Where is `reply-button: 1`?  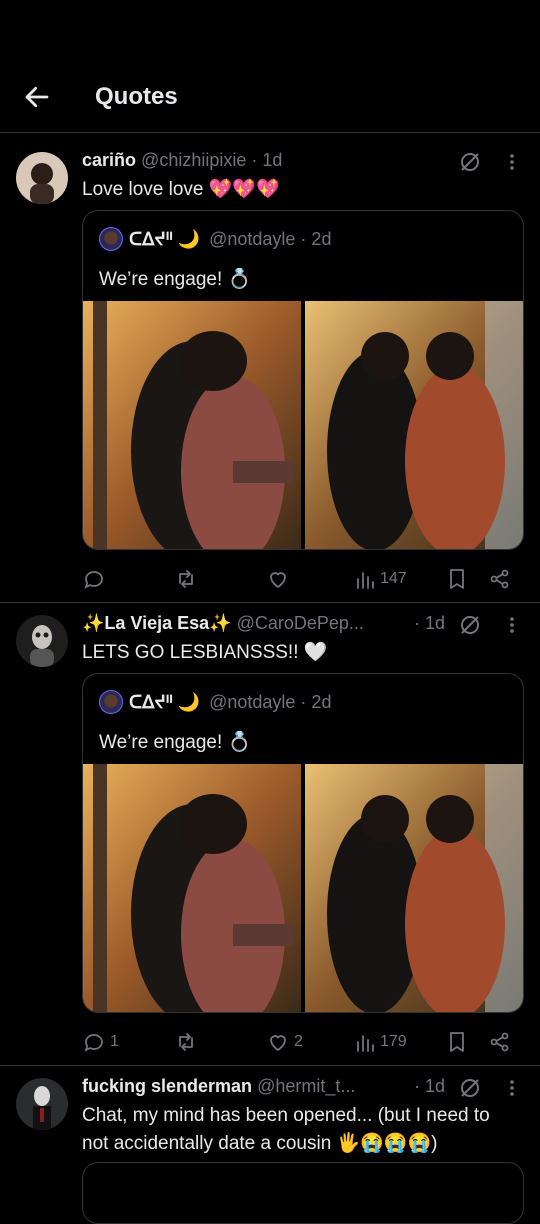
reply-button: 1 is located at coordinates (100, 1042).